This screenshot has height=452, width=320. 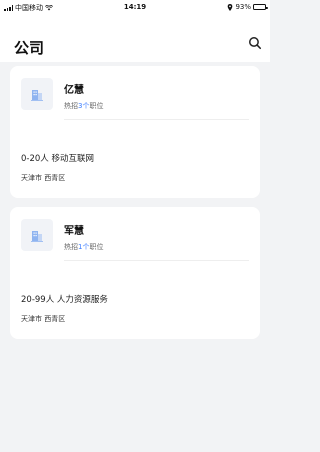 What do you see at coordinates (64, 300) in the screenshot?
I see `company-info: 20-99人 人力资源服务` at bounding box center [64, 300].